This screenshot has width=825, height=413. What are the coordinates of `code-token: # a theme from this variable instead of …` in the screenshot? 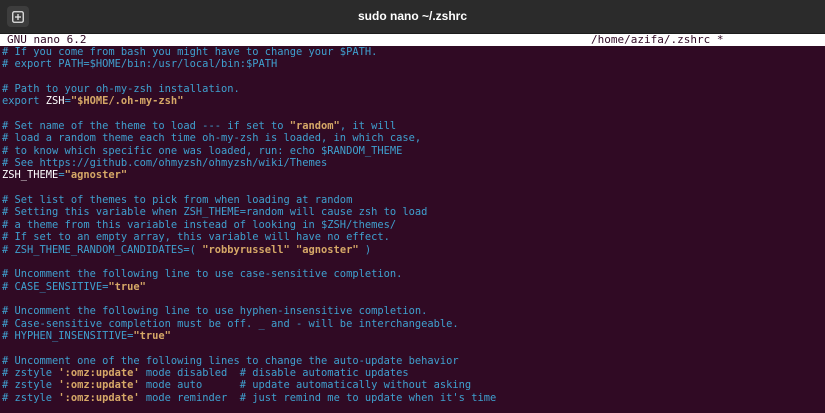 It's located at (199, 224).